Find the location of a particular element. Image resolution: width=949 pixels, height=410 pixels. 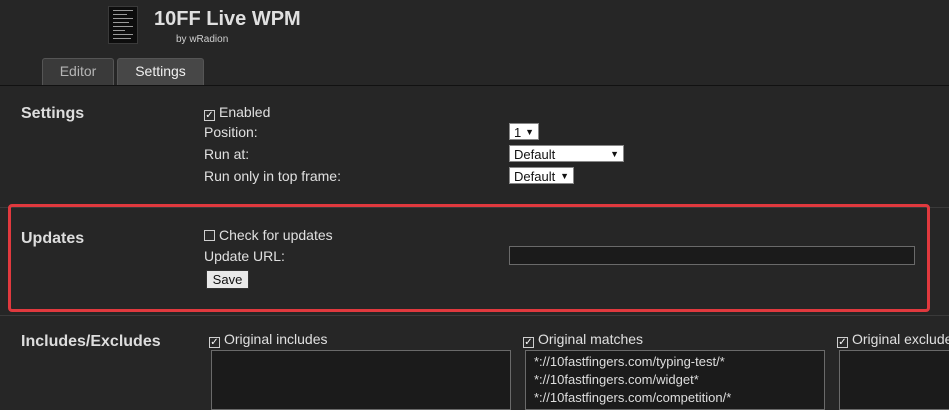

original-matches-label: Original matches is located at coordinates (591, 339).